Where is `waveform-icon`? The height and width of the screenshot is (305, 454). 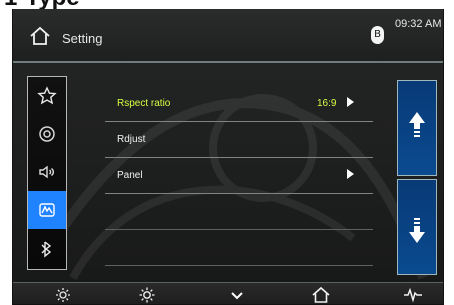
waveform-icon is located at coordinates (413, 295).